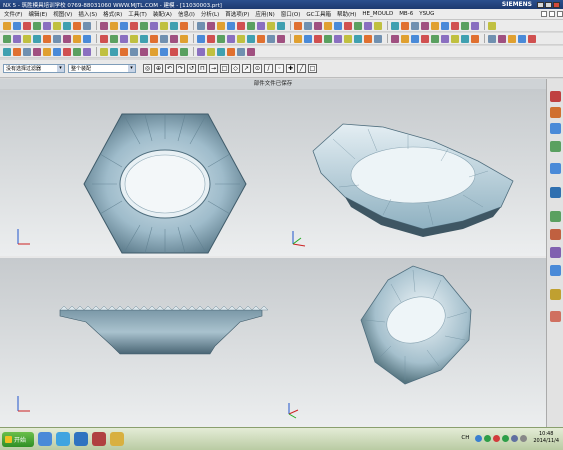 Image resolution: width=563 pixels, height=450 pixels. Describe the element at coordinates (301, 68) in the screenshot. I see `snap-point-icon: ╱` at that location.